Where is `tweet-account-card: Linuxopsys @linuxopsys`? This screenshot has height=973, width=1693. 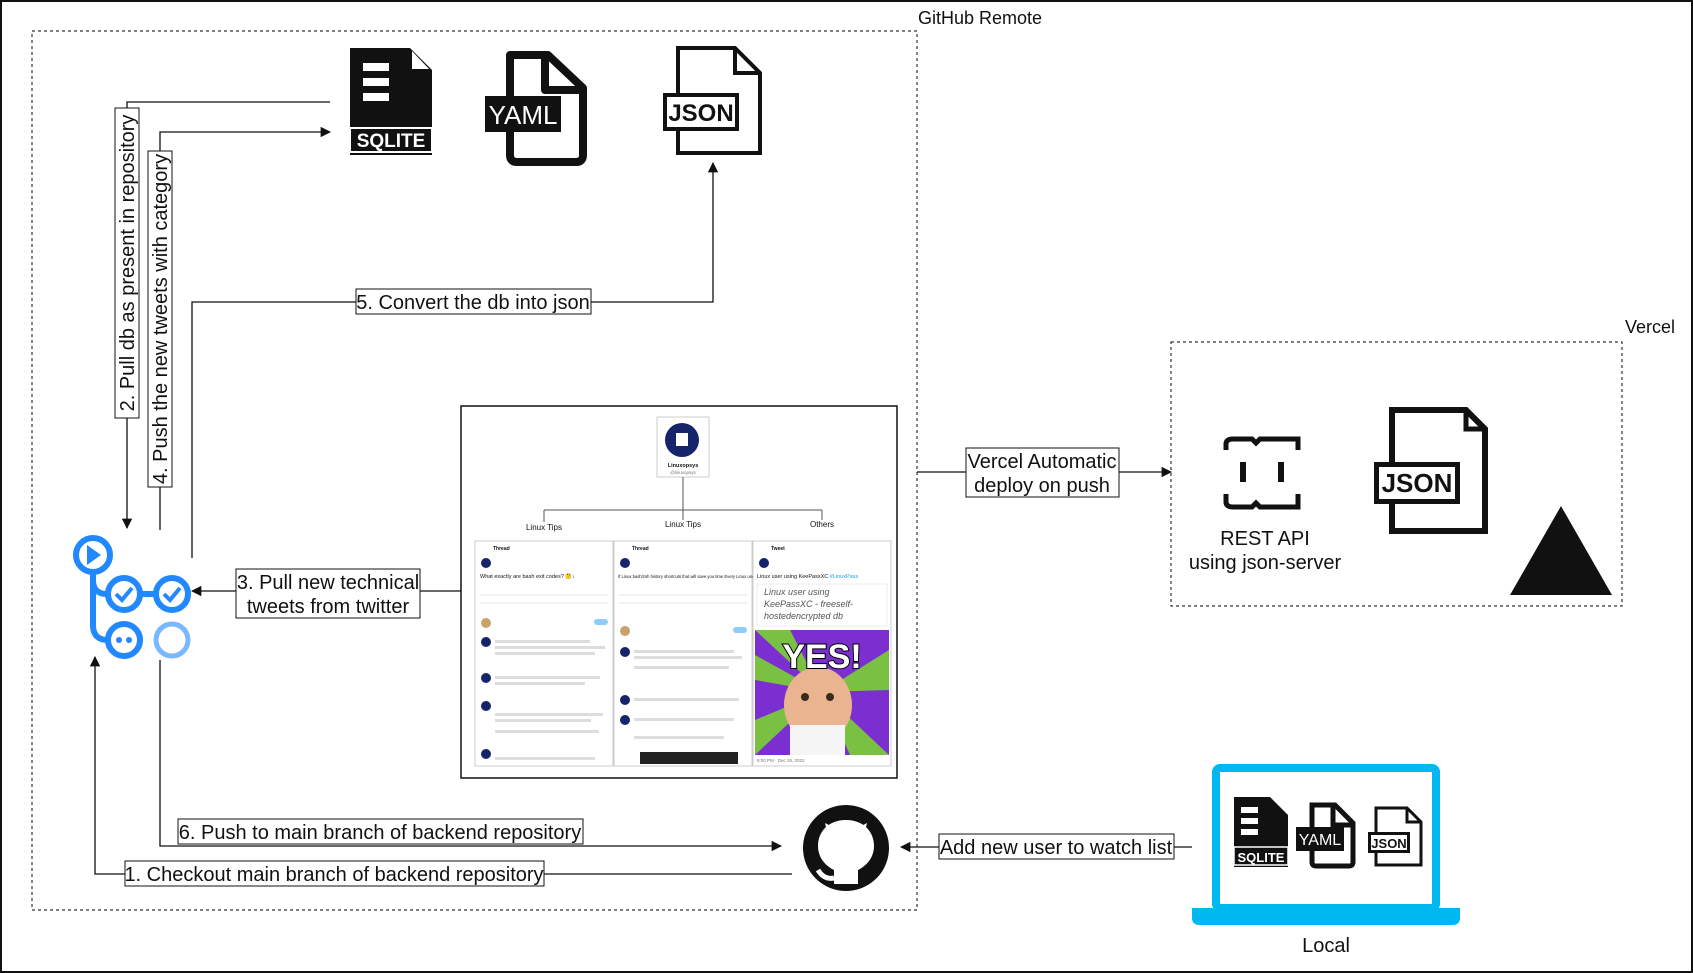
tweet-account-card: Linuxopsys @linuxopsys is located at coordinates (683, 447).